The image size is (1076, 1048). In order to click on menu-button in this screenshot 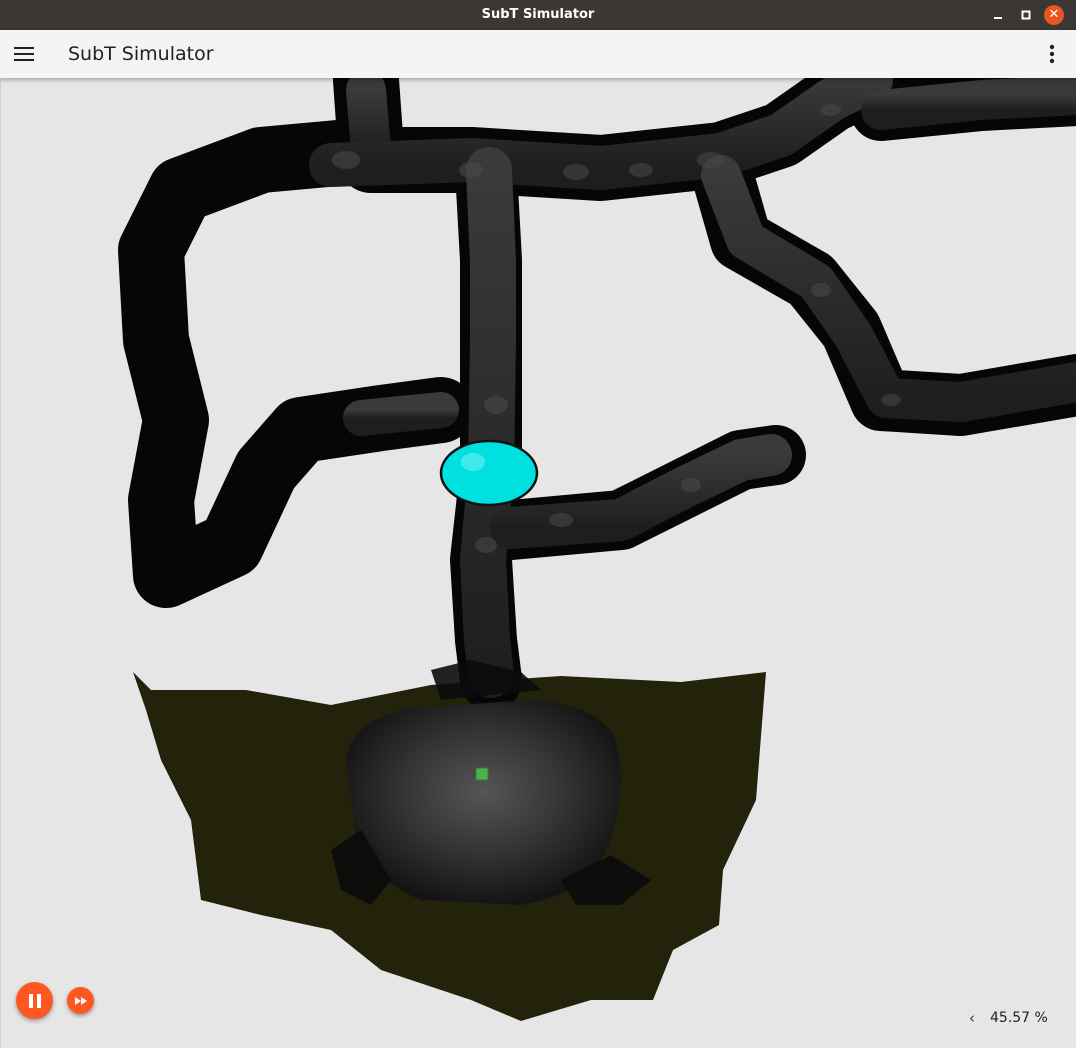, I will do `click(24, 54)`.